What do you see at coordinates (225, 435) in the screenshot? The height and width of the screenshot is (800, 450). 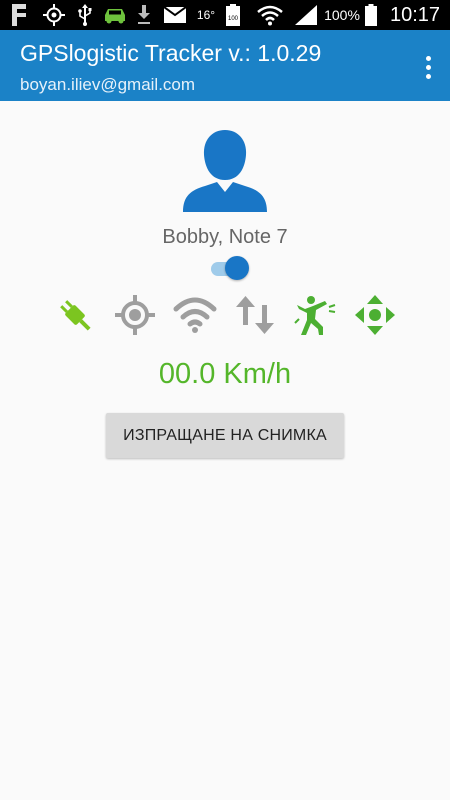 I see `send-photo-button: ИЗПРАЩАНЕ НА СНИМКА` at bounding box center [225, 435].